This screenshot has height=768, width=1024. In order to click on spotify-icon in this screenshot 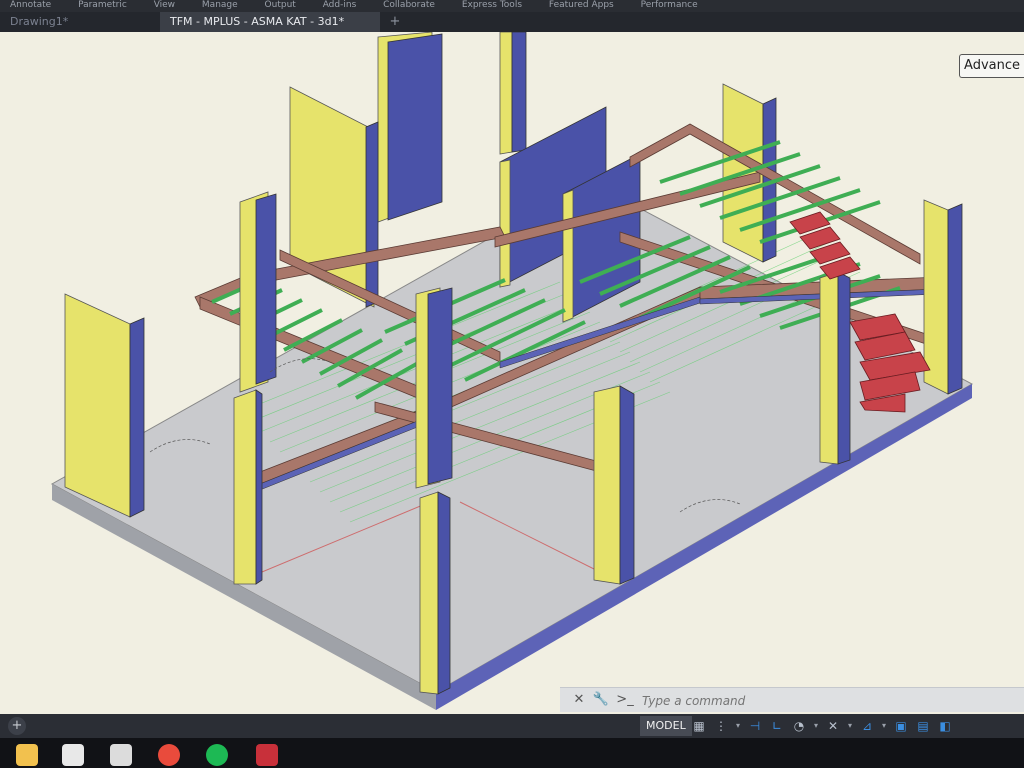, I will do `click(217, 755)`.